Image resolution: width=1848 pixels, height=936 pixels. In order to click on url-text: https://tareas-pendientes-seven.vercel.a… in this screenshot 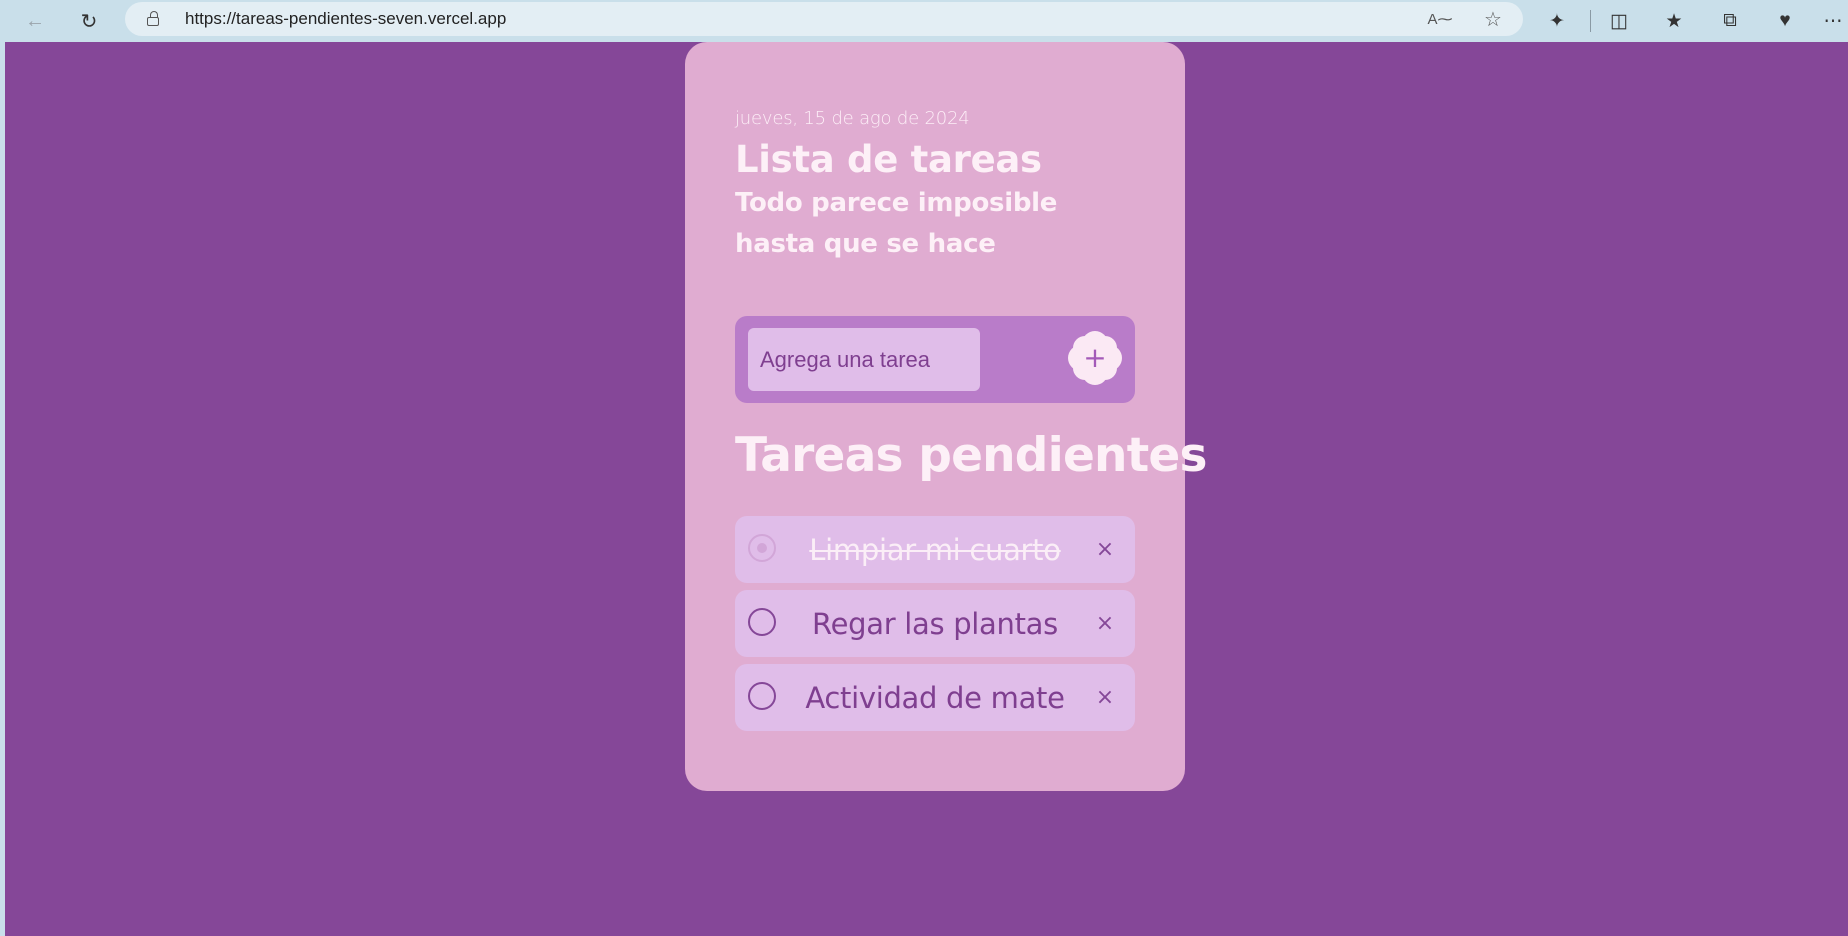, I will do `click(345, 19)`.